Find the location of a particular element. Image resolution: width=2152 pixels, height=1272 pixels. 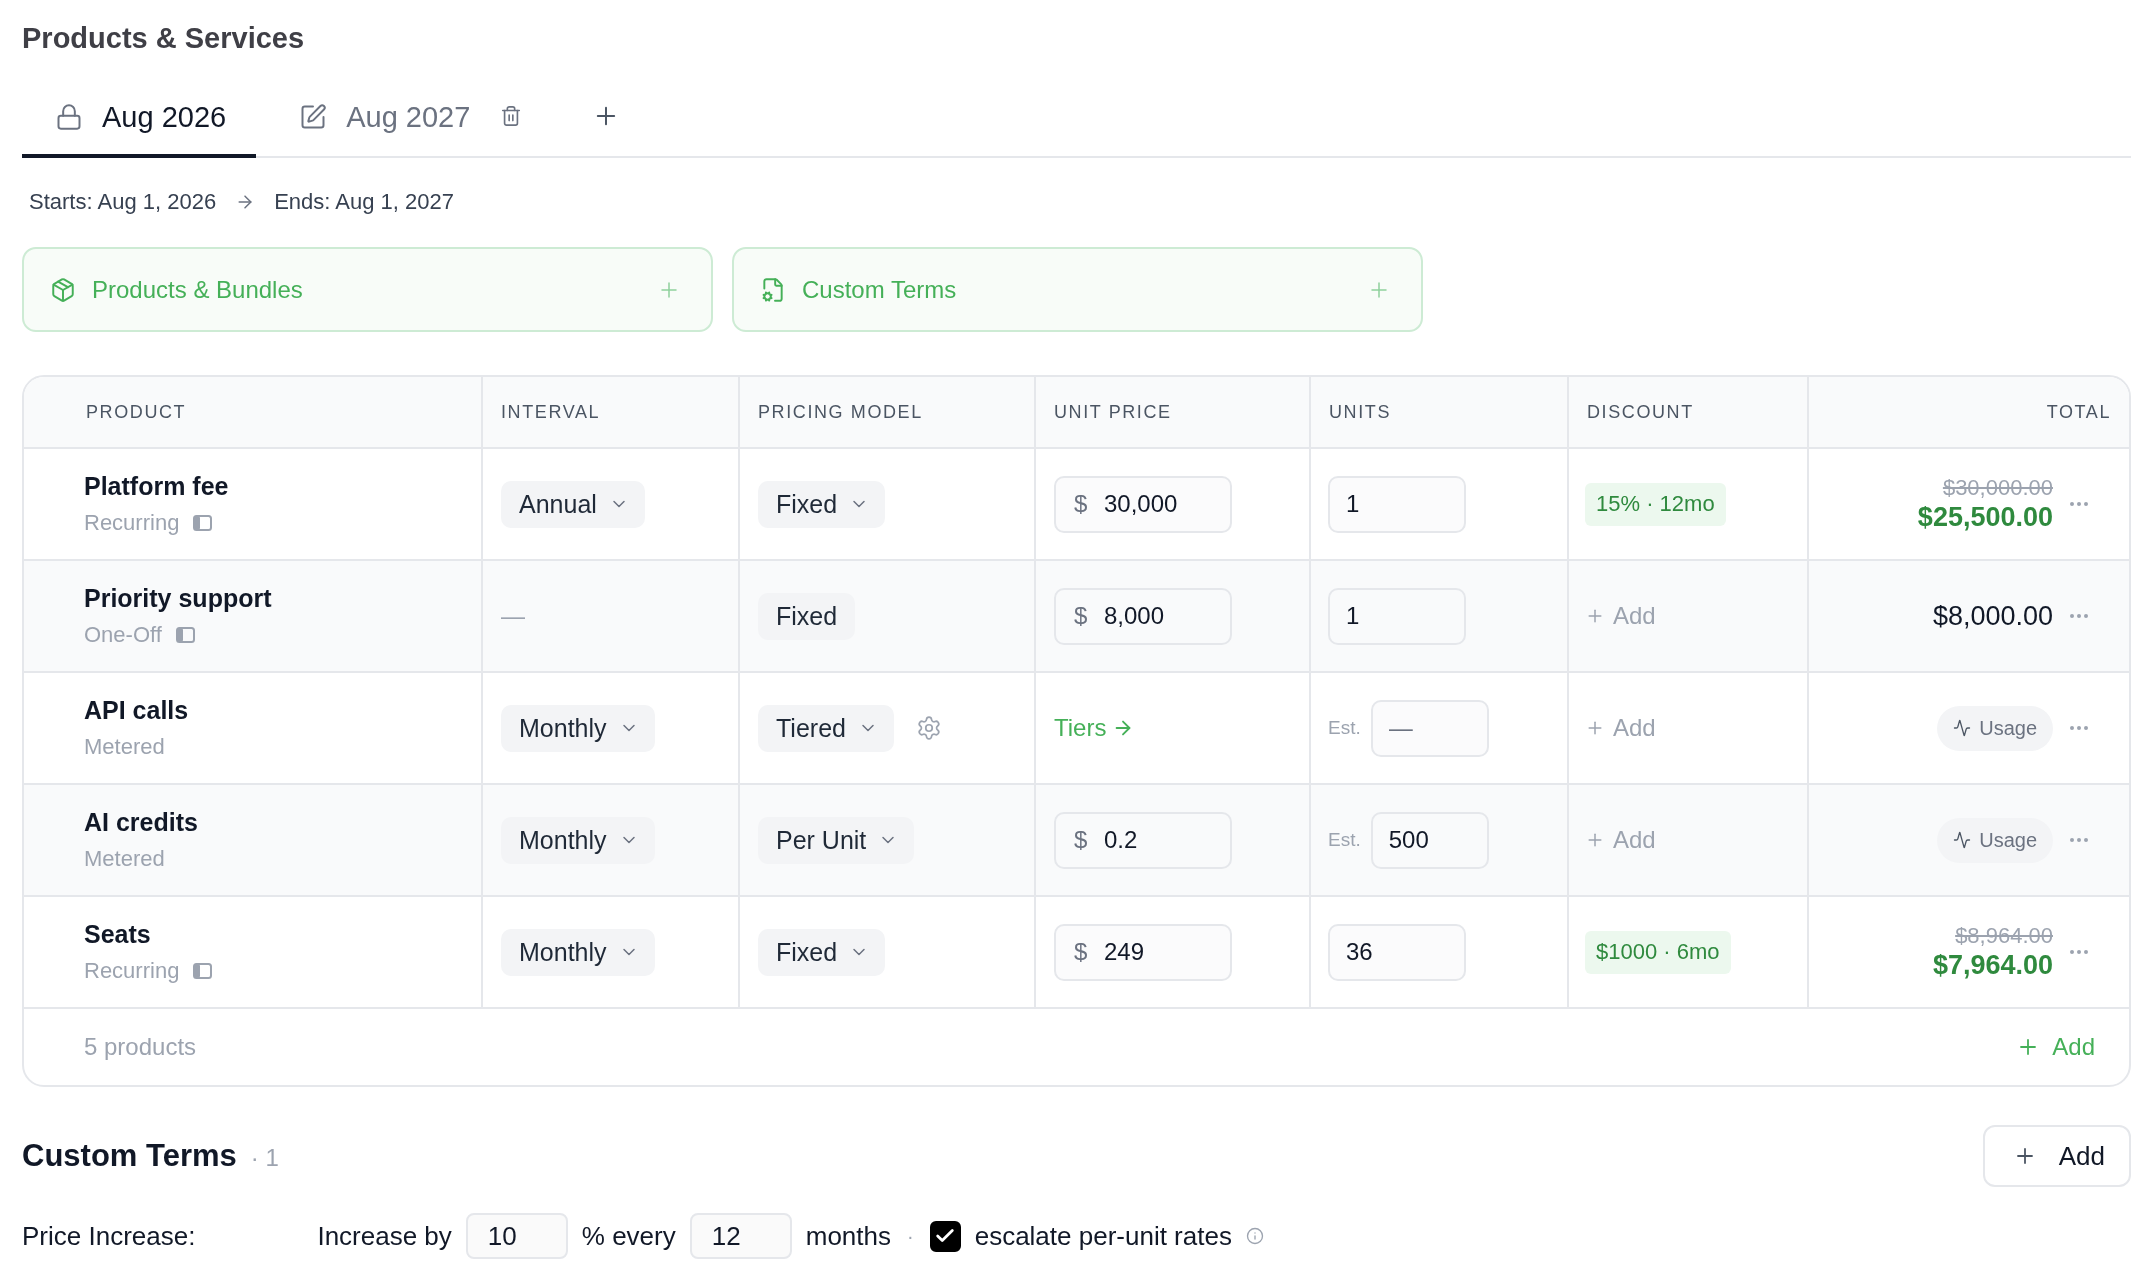

percent-input: 10 is located at coordinates (516, 1236).